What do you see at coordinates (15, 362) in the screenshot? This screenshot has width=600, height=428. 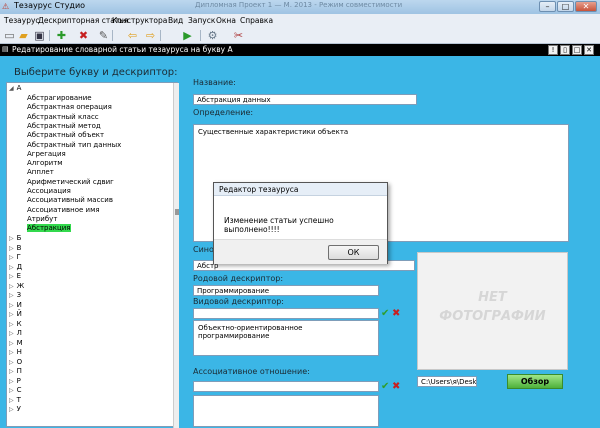 I see `tree-node-letter: ▷ О` at bounding box center [15, 362].